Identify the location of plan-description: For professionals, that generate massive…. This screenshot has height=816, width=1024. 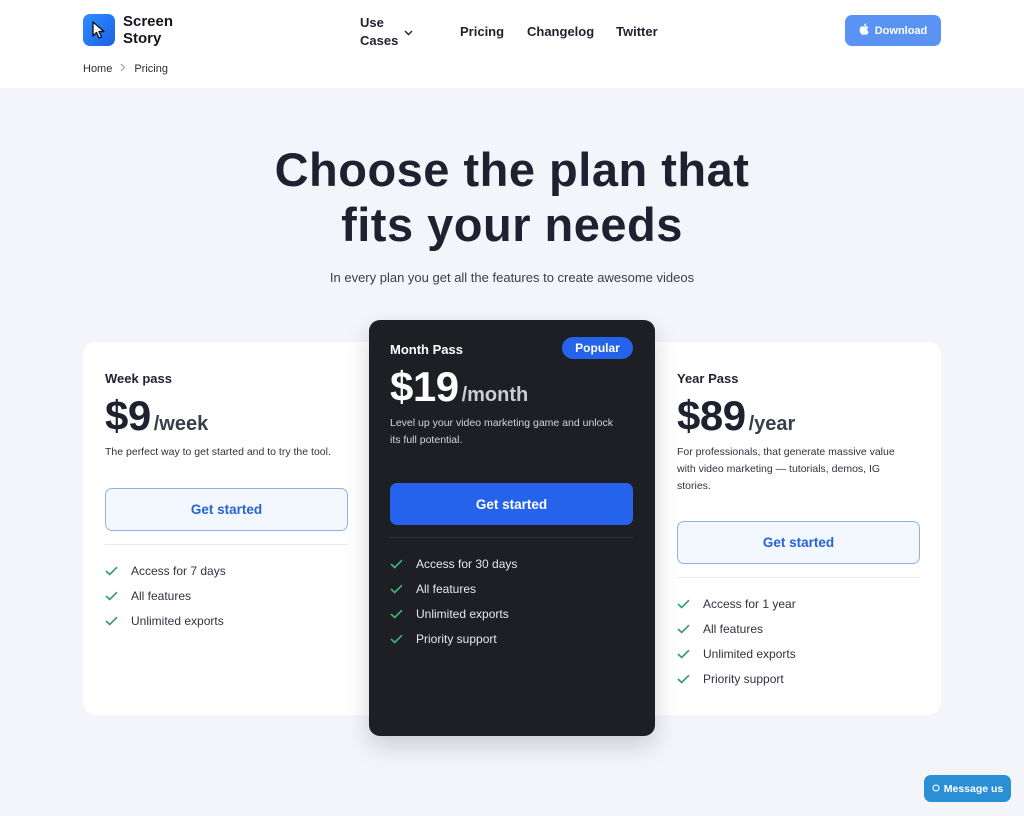
(802, 469).